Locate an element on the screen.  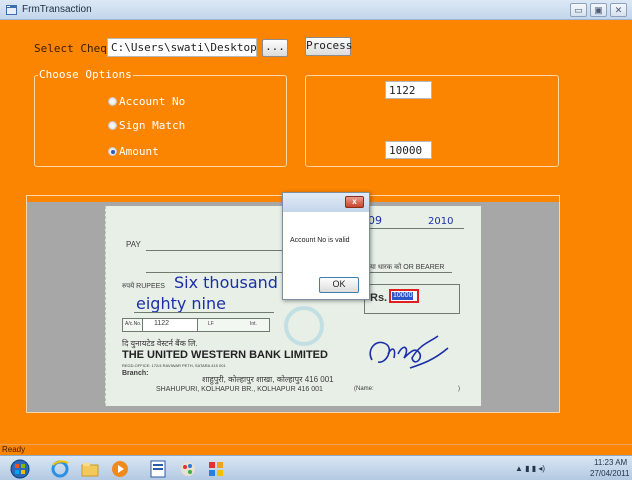
amount-value-field: 10000 is located at coordinates (408, 150).